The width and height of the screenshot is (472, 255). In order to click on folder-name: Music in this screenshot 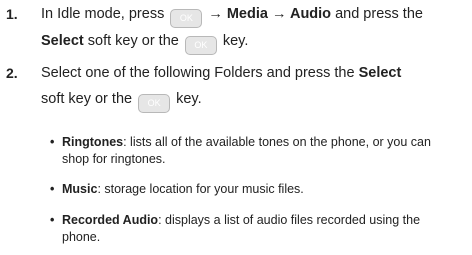, I will do `click(80, 189)`.